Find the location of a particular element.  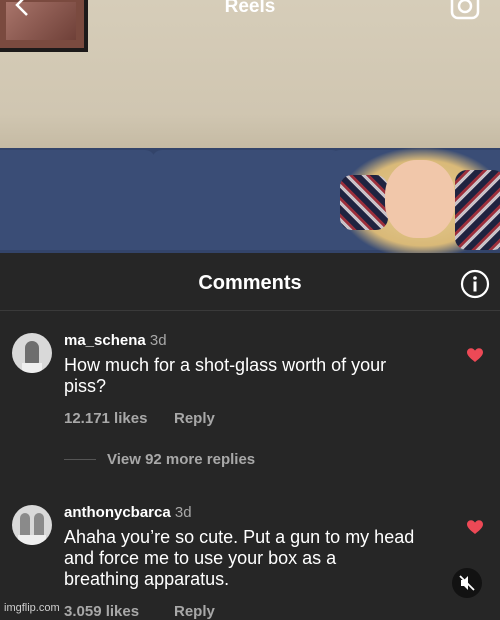

info-button is located at coordinates (475, 284).